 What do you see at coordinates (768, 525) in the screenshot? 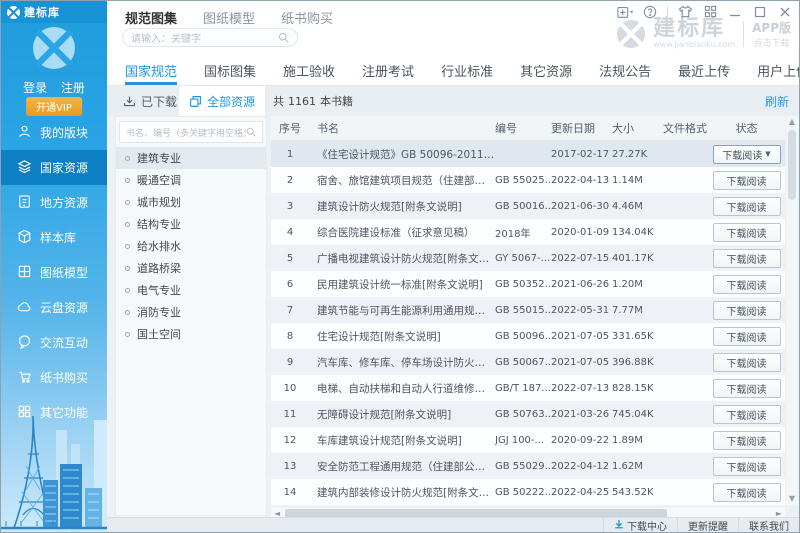
I see `statusbar-联系我们: 联系我们` at bounding box center [768, 525].